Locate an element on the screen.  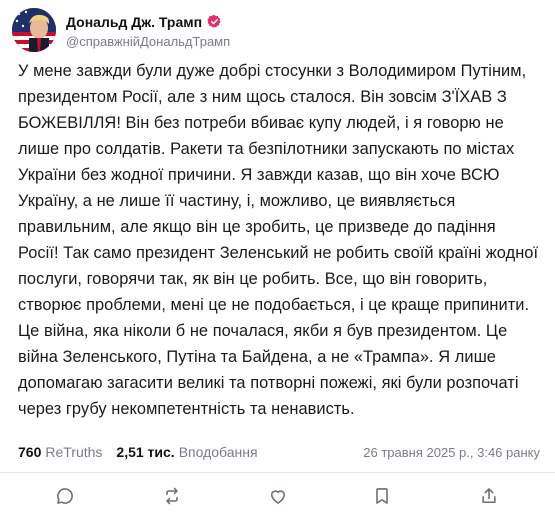
avatar-image is located at coordinates (34, 30).